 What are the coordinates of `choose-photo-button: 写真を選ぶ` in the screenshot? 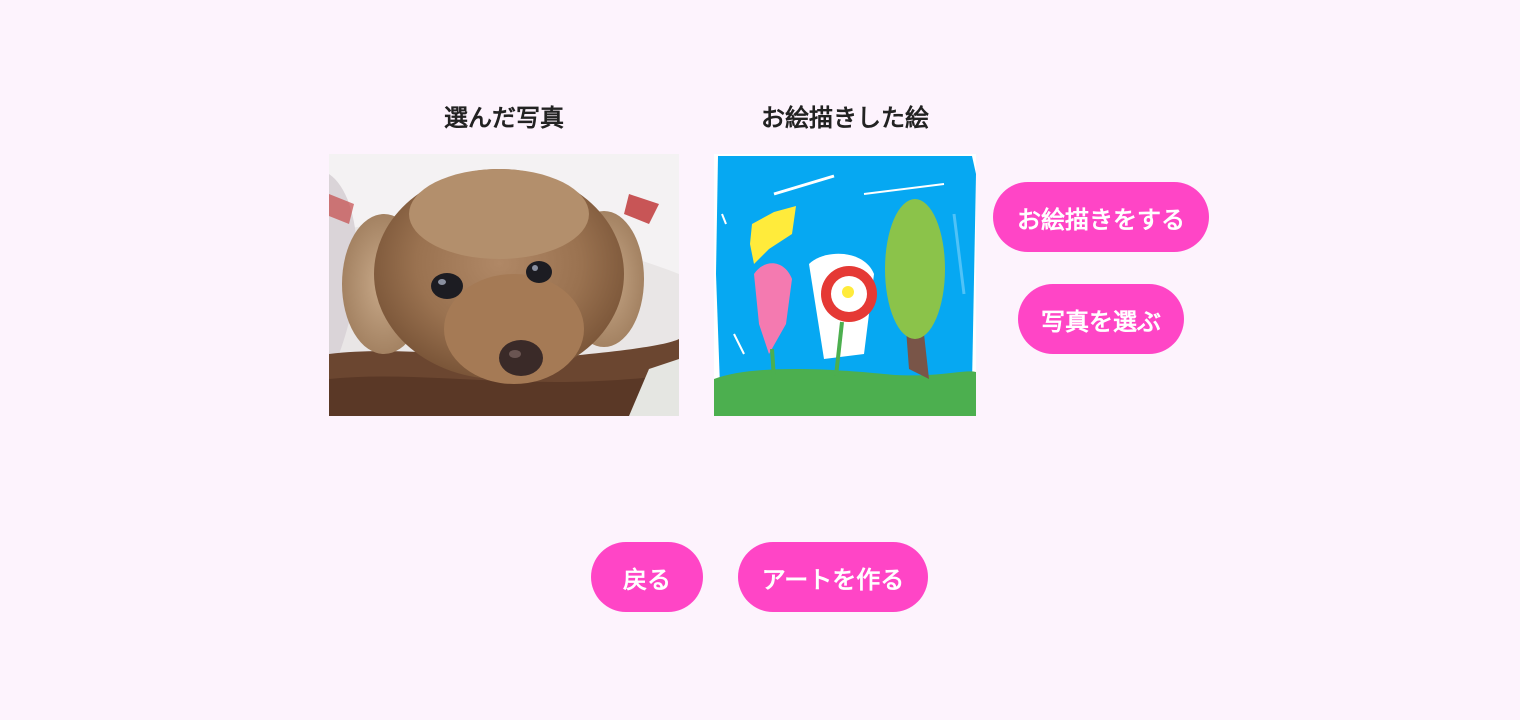 It's located at (1101, 319).